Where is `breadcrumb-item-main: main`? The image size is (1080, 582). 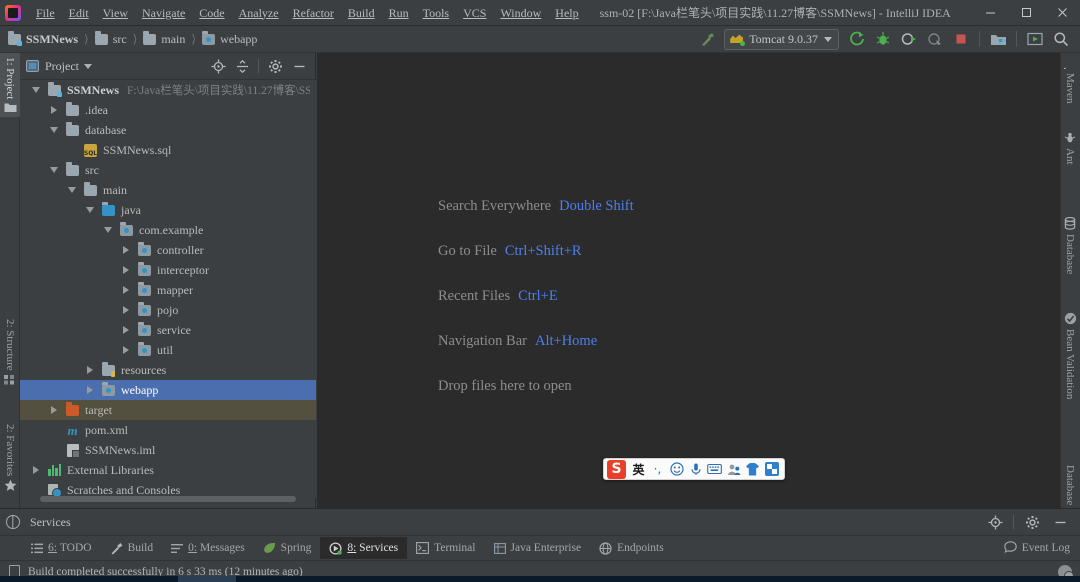
breadcrumb-item-main: main is located at coordinates (164, 38).